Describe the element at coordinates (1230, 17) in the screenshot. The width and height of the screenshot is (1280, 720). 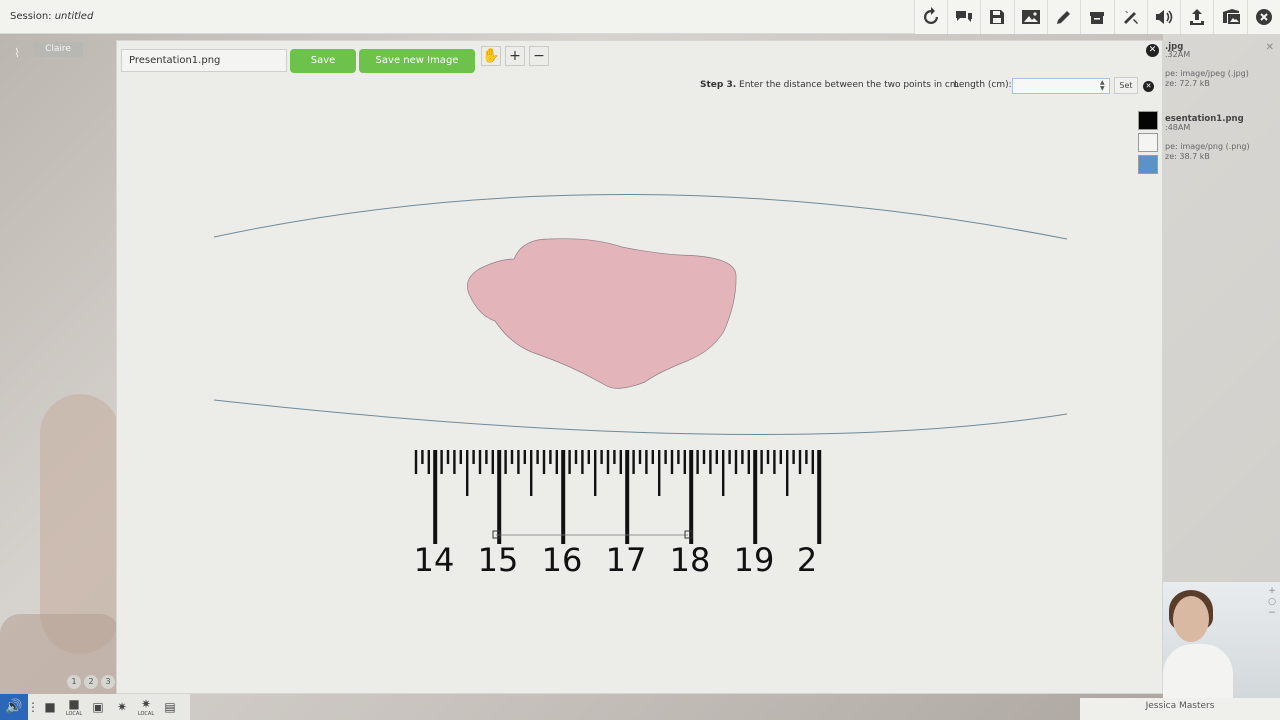
I see `folder-image-icon` at that location.